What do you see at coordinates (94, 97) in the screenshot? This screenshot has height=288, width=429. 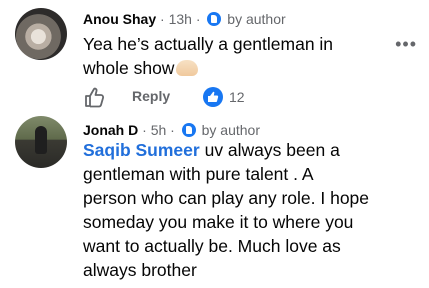 I see `thumbs-up-icon` at bounding box center [94, 97].